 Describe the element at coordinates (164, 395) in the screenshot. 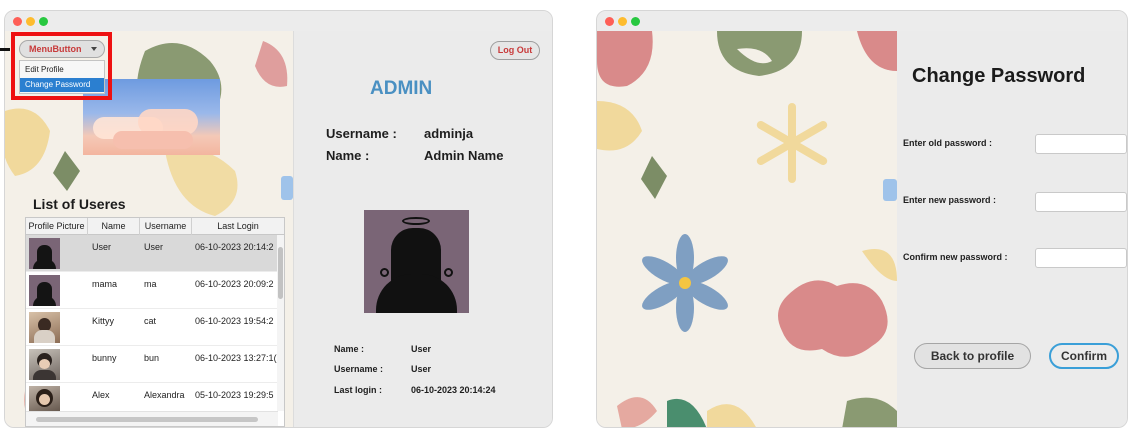

I see `row-username: Alexandra` at that location.